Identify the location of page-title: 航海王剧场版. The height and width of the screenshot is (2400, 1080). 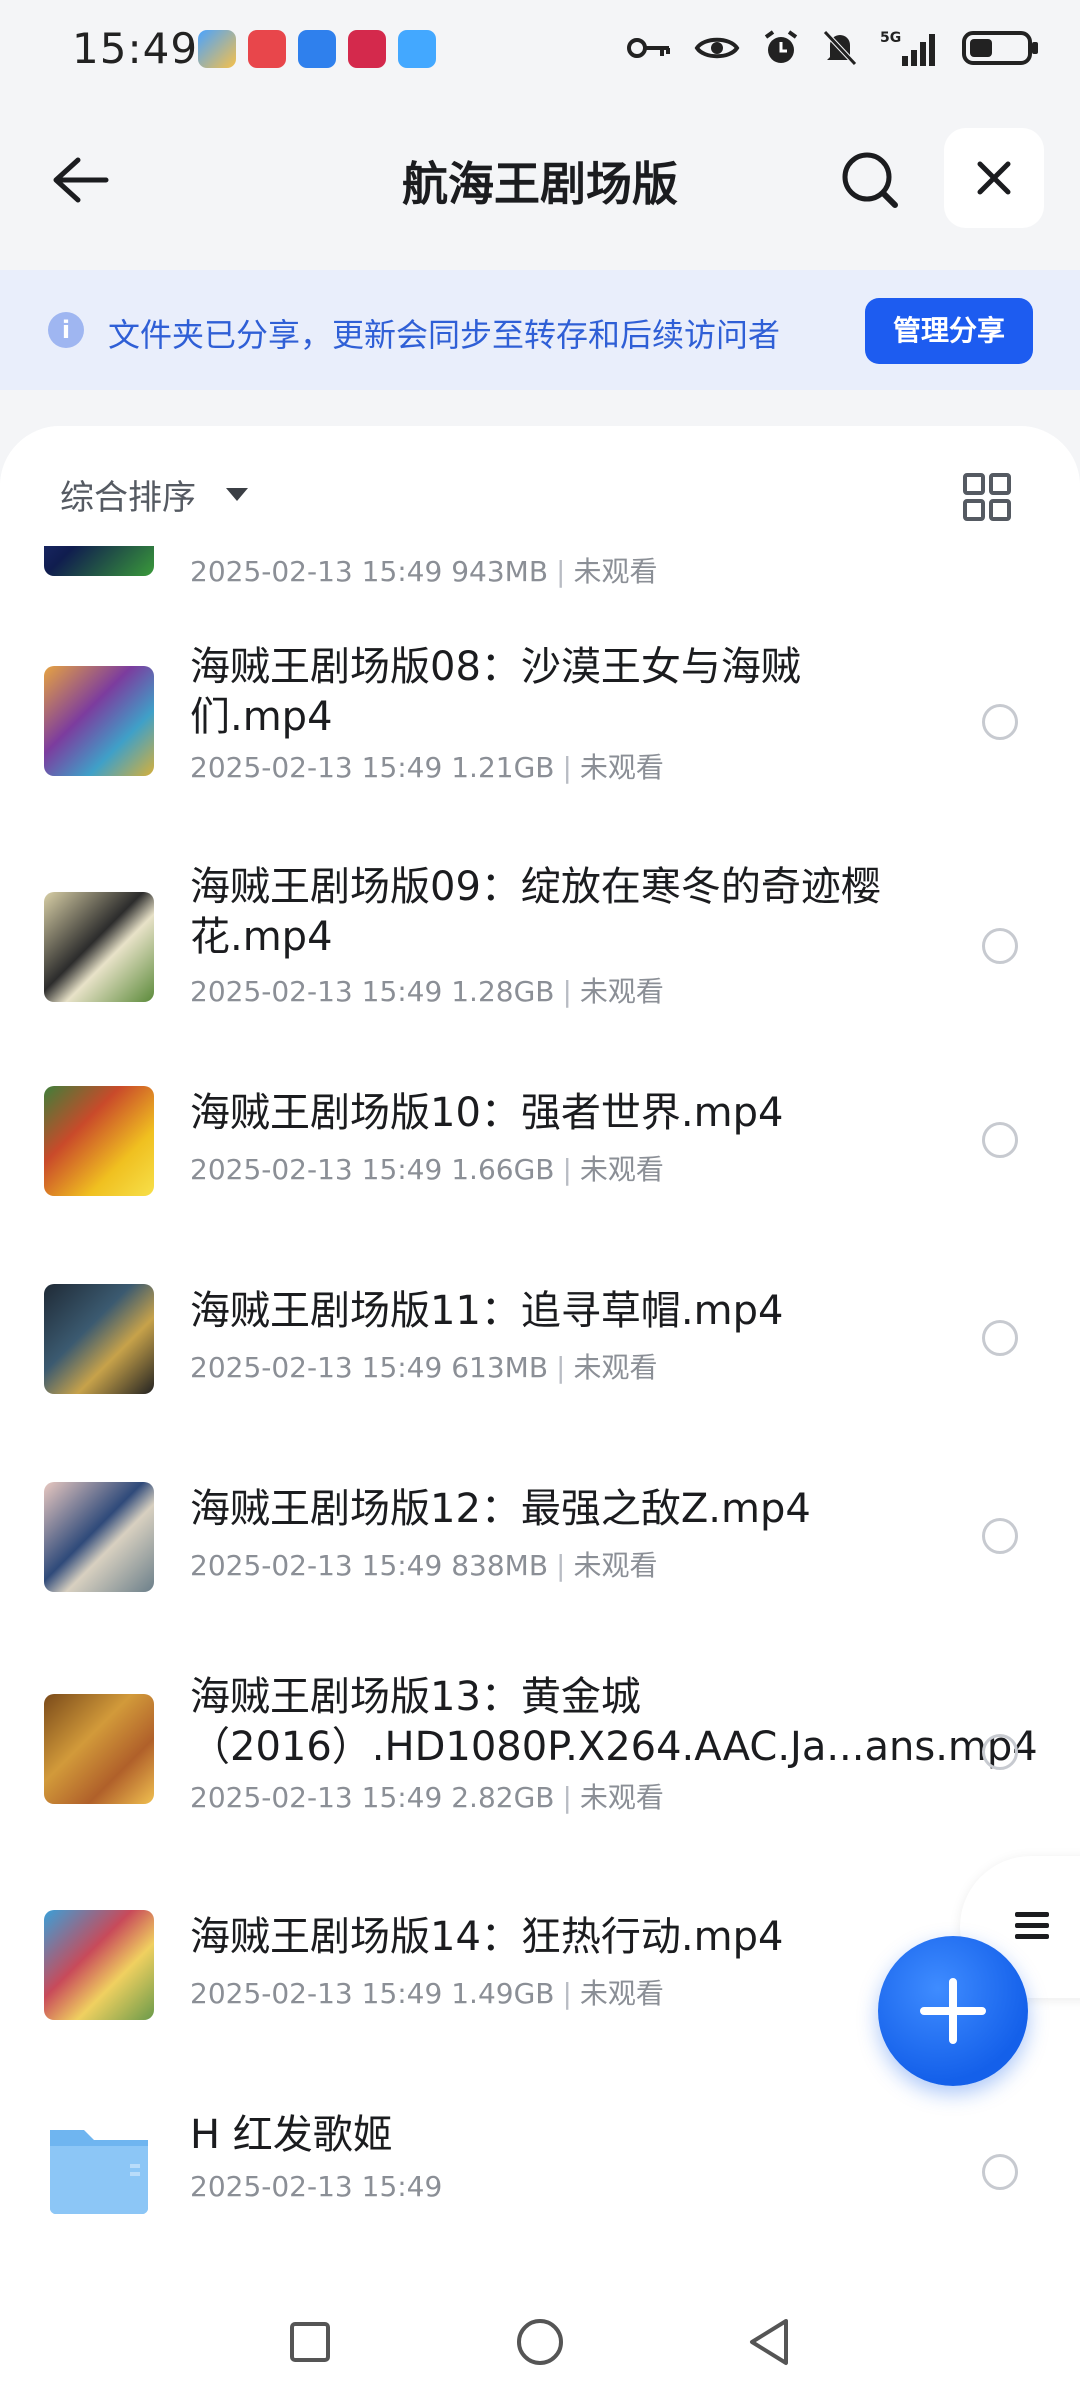
(540, 184).